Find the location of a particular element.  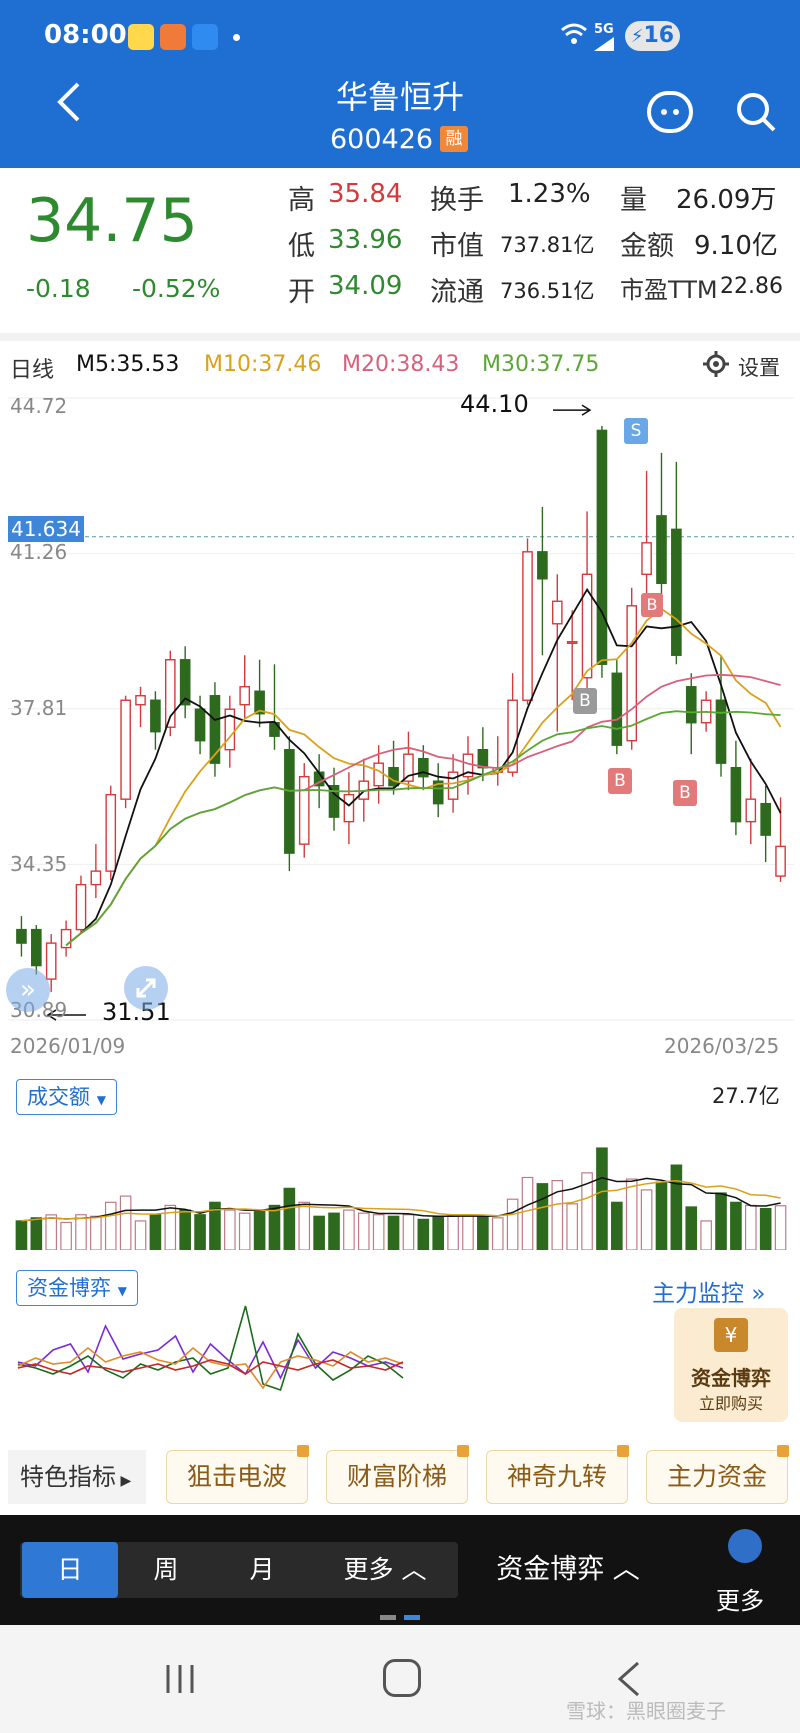

app-notification-icon is located at coordinates (141, 37).